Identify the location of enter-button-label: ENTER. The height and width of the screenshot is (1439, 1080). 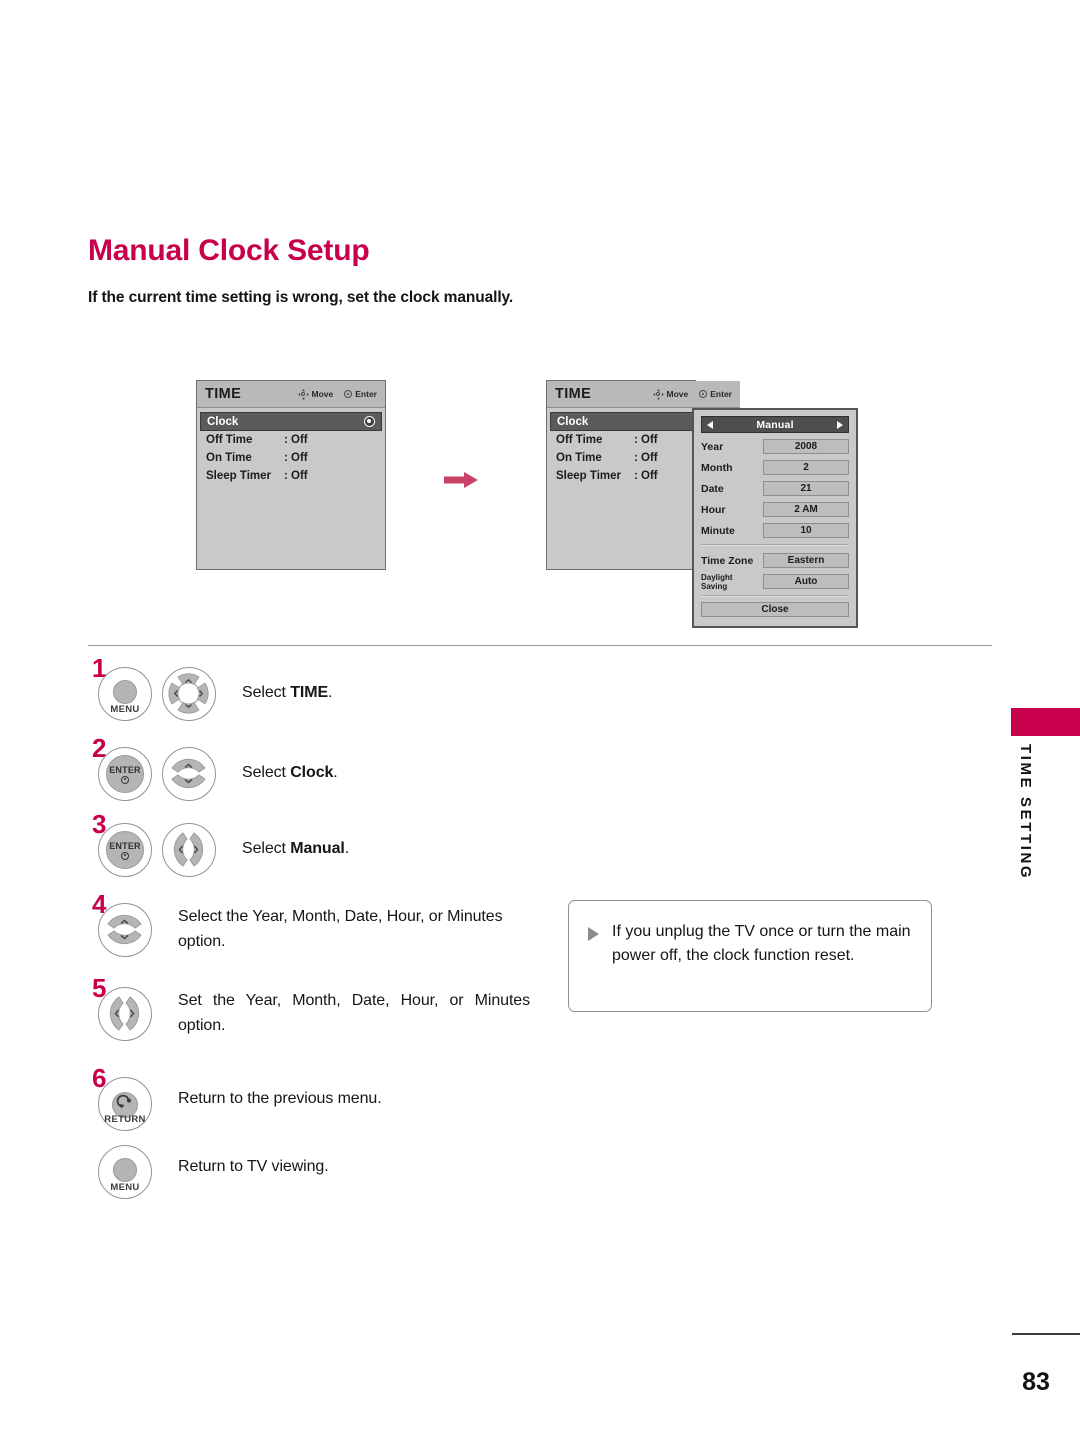
(125, 769).